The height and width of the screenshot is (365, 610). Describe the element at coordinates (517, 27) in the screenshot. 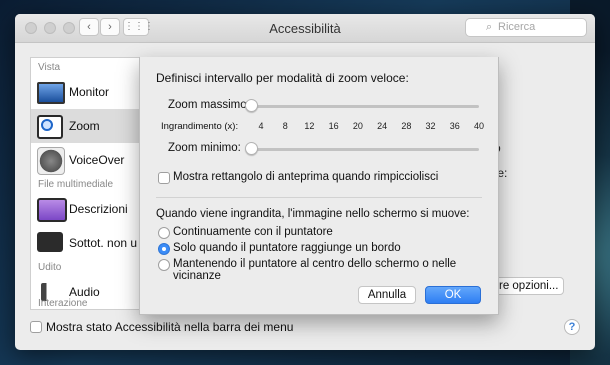

I see `search-placeholder: Ricerca` at that location.